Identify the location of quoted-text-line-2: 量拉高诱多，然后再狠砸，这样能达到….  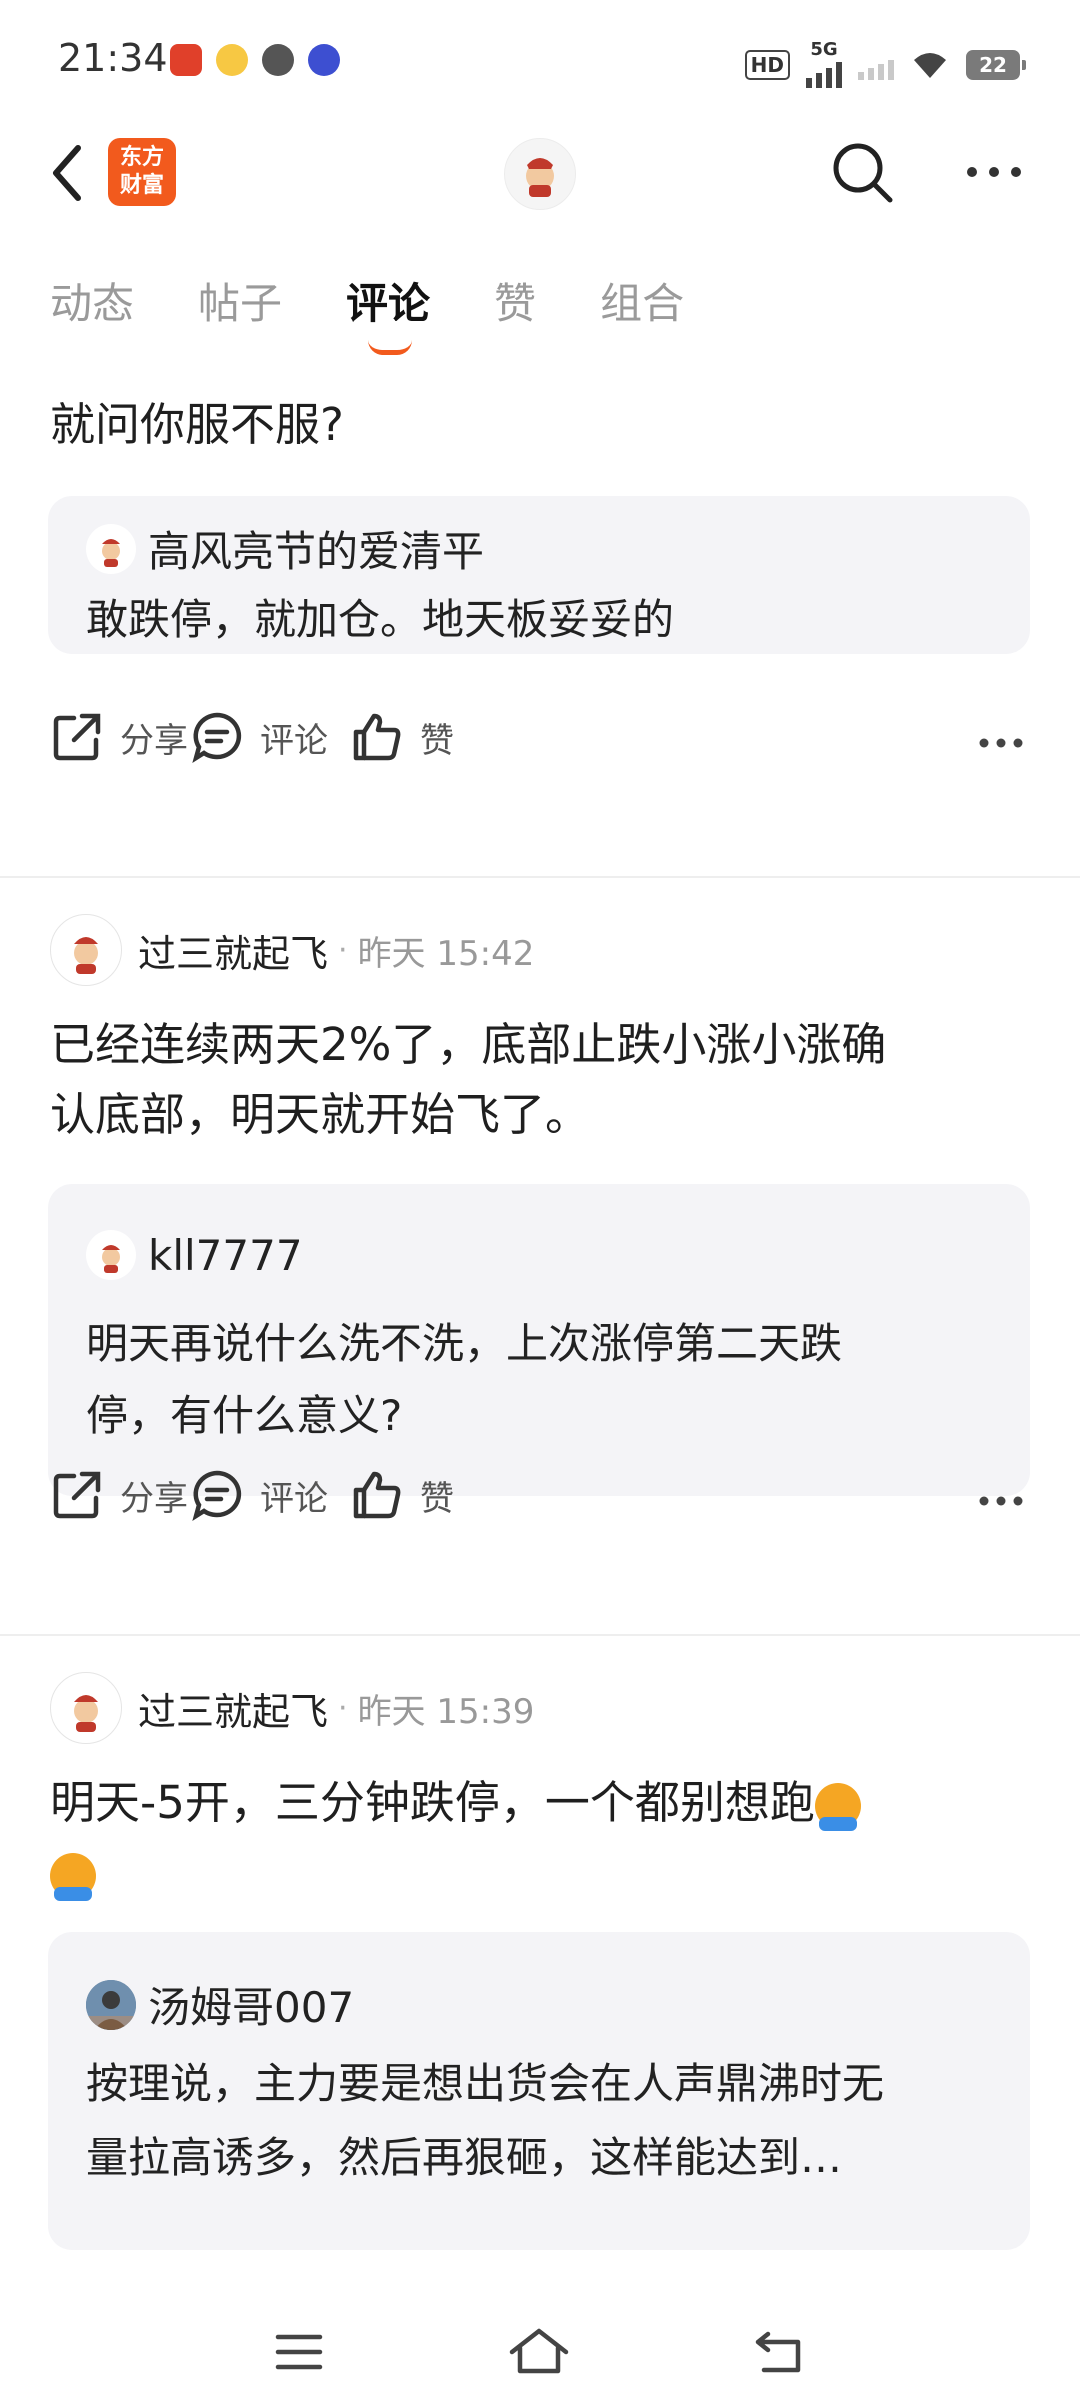
(464, 2157).